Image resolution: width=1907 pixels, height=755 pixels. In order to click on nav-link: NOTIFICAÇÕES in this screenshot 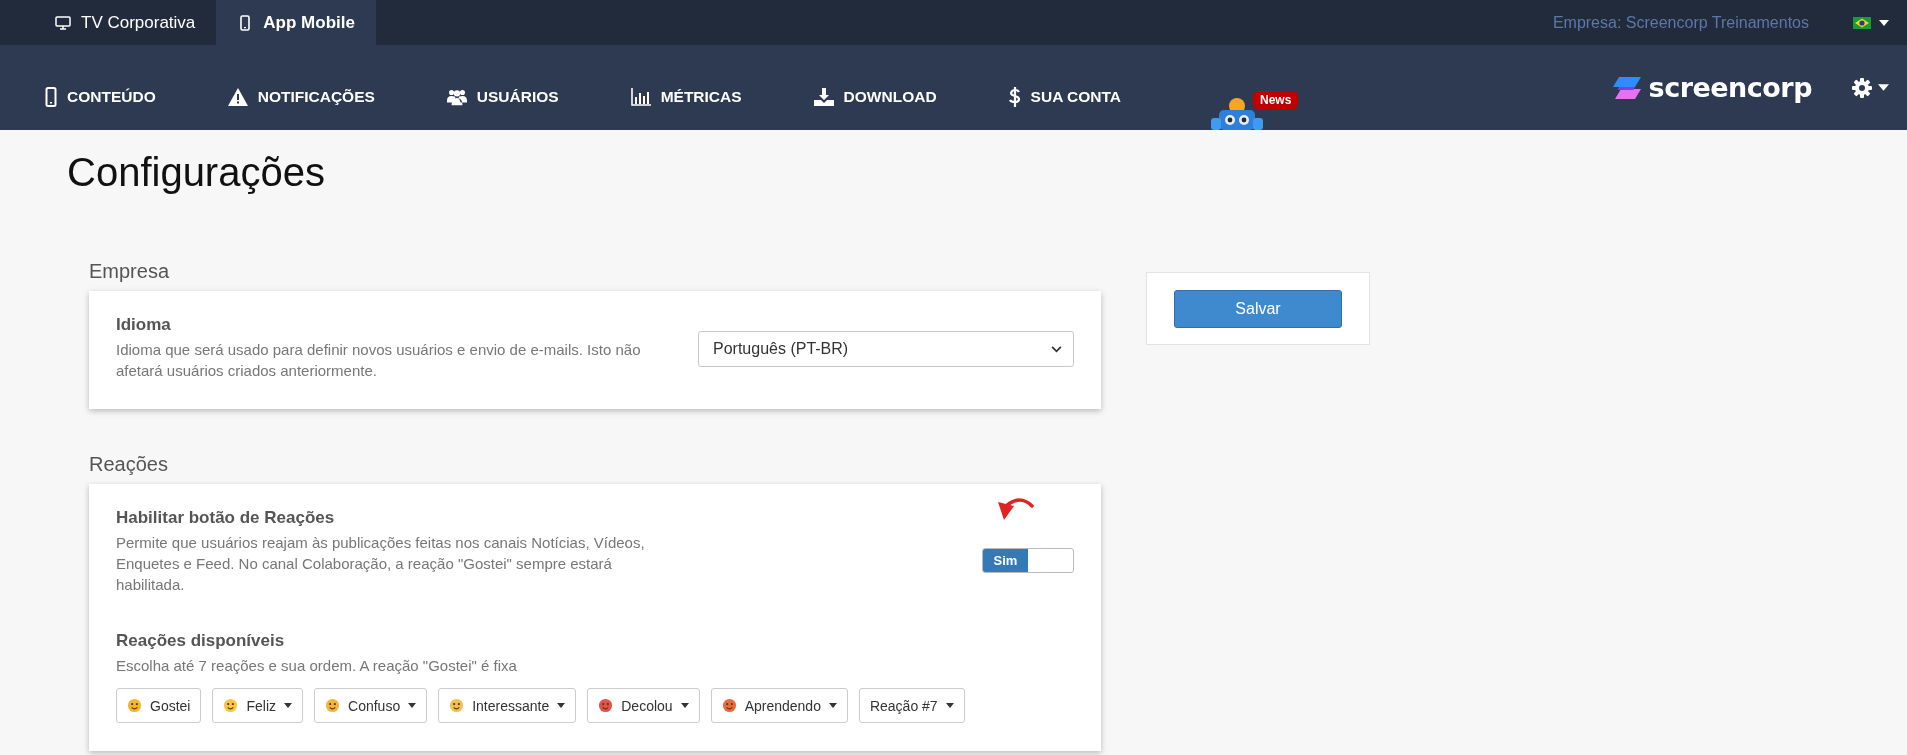, I will do `click(301, 96)`.